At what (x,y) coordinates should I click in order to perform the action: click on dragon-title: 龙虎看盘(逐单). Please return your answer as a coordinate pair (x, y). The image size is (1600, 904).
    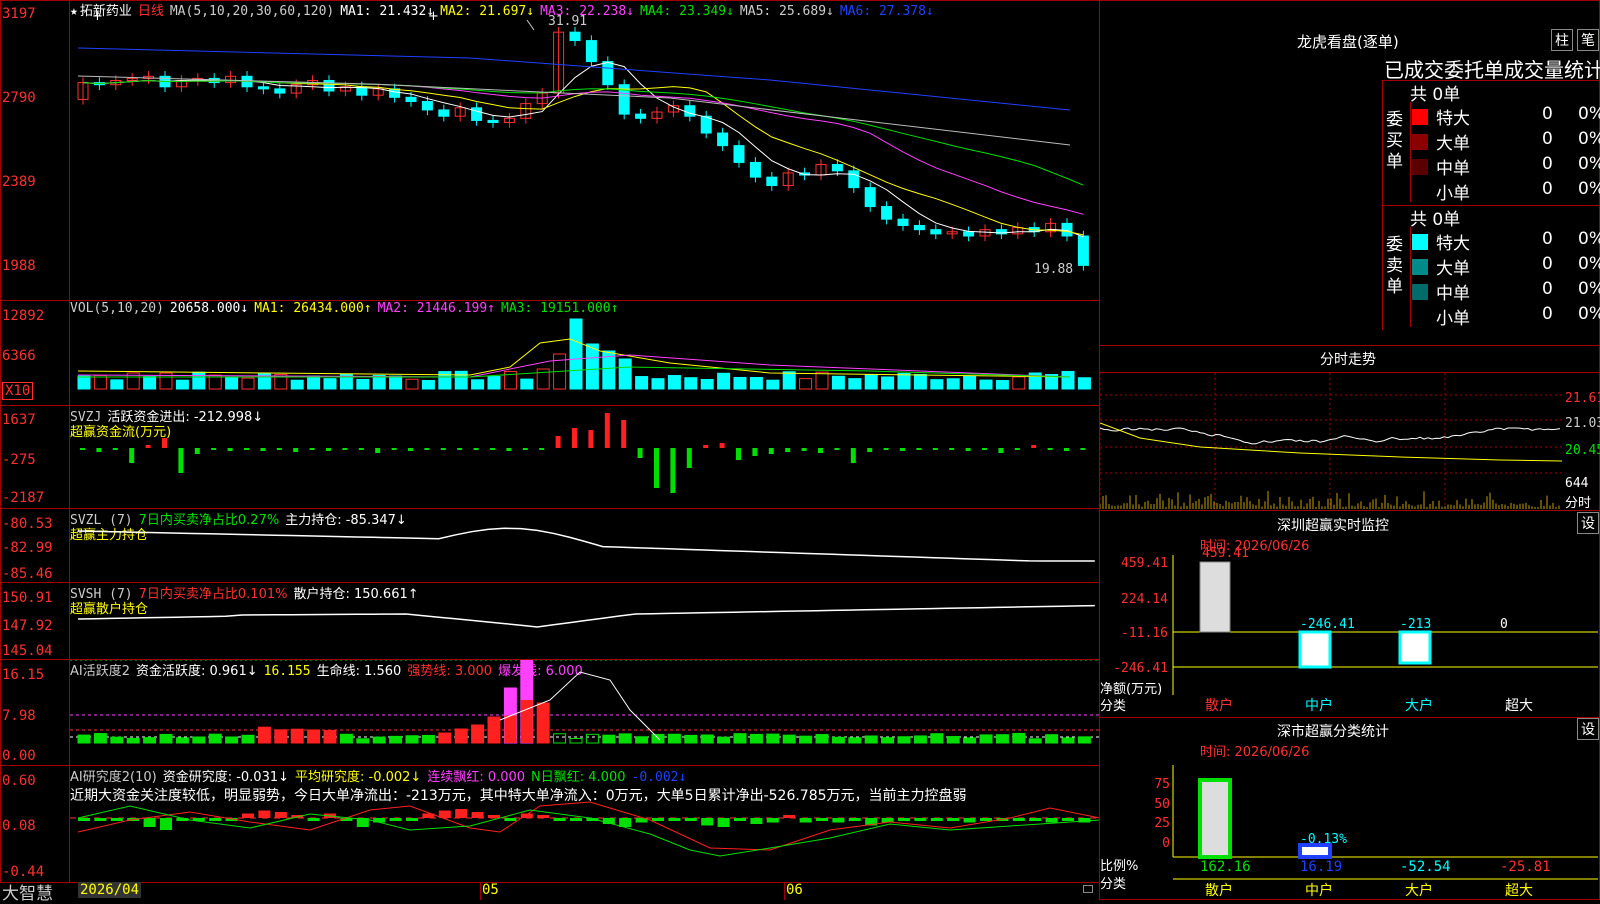
    Looking at the image, I should click on (1348, 42).